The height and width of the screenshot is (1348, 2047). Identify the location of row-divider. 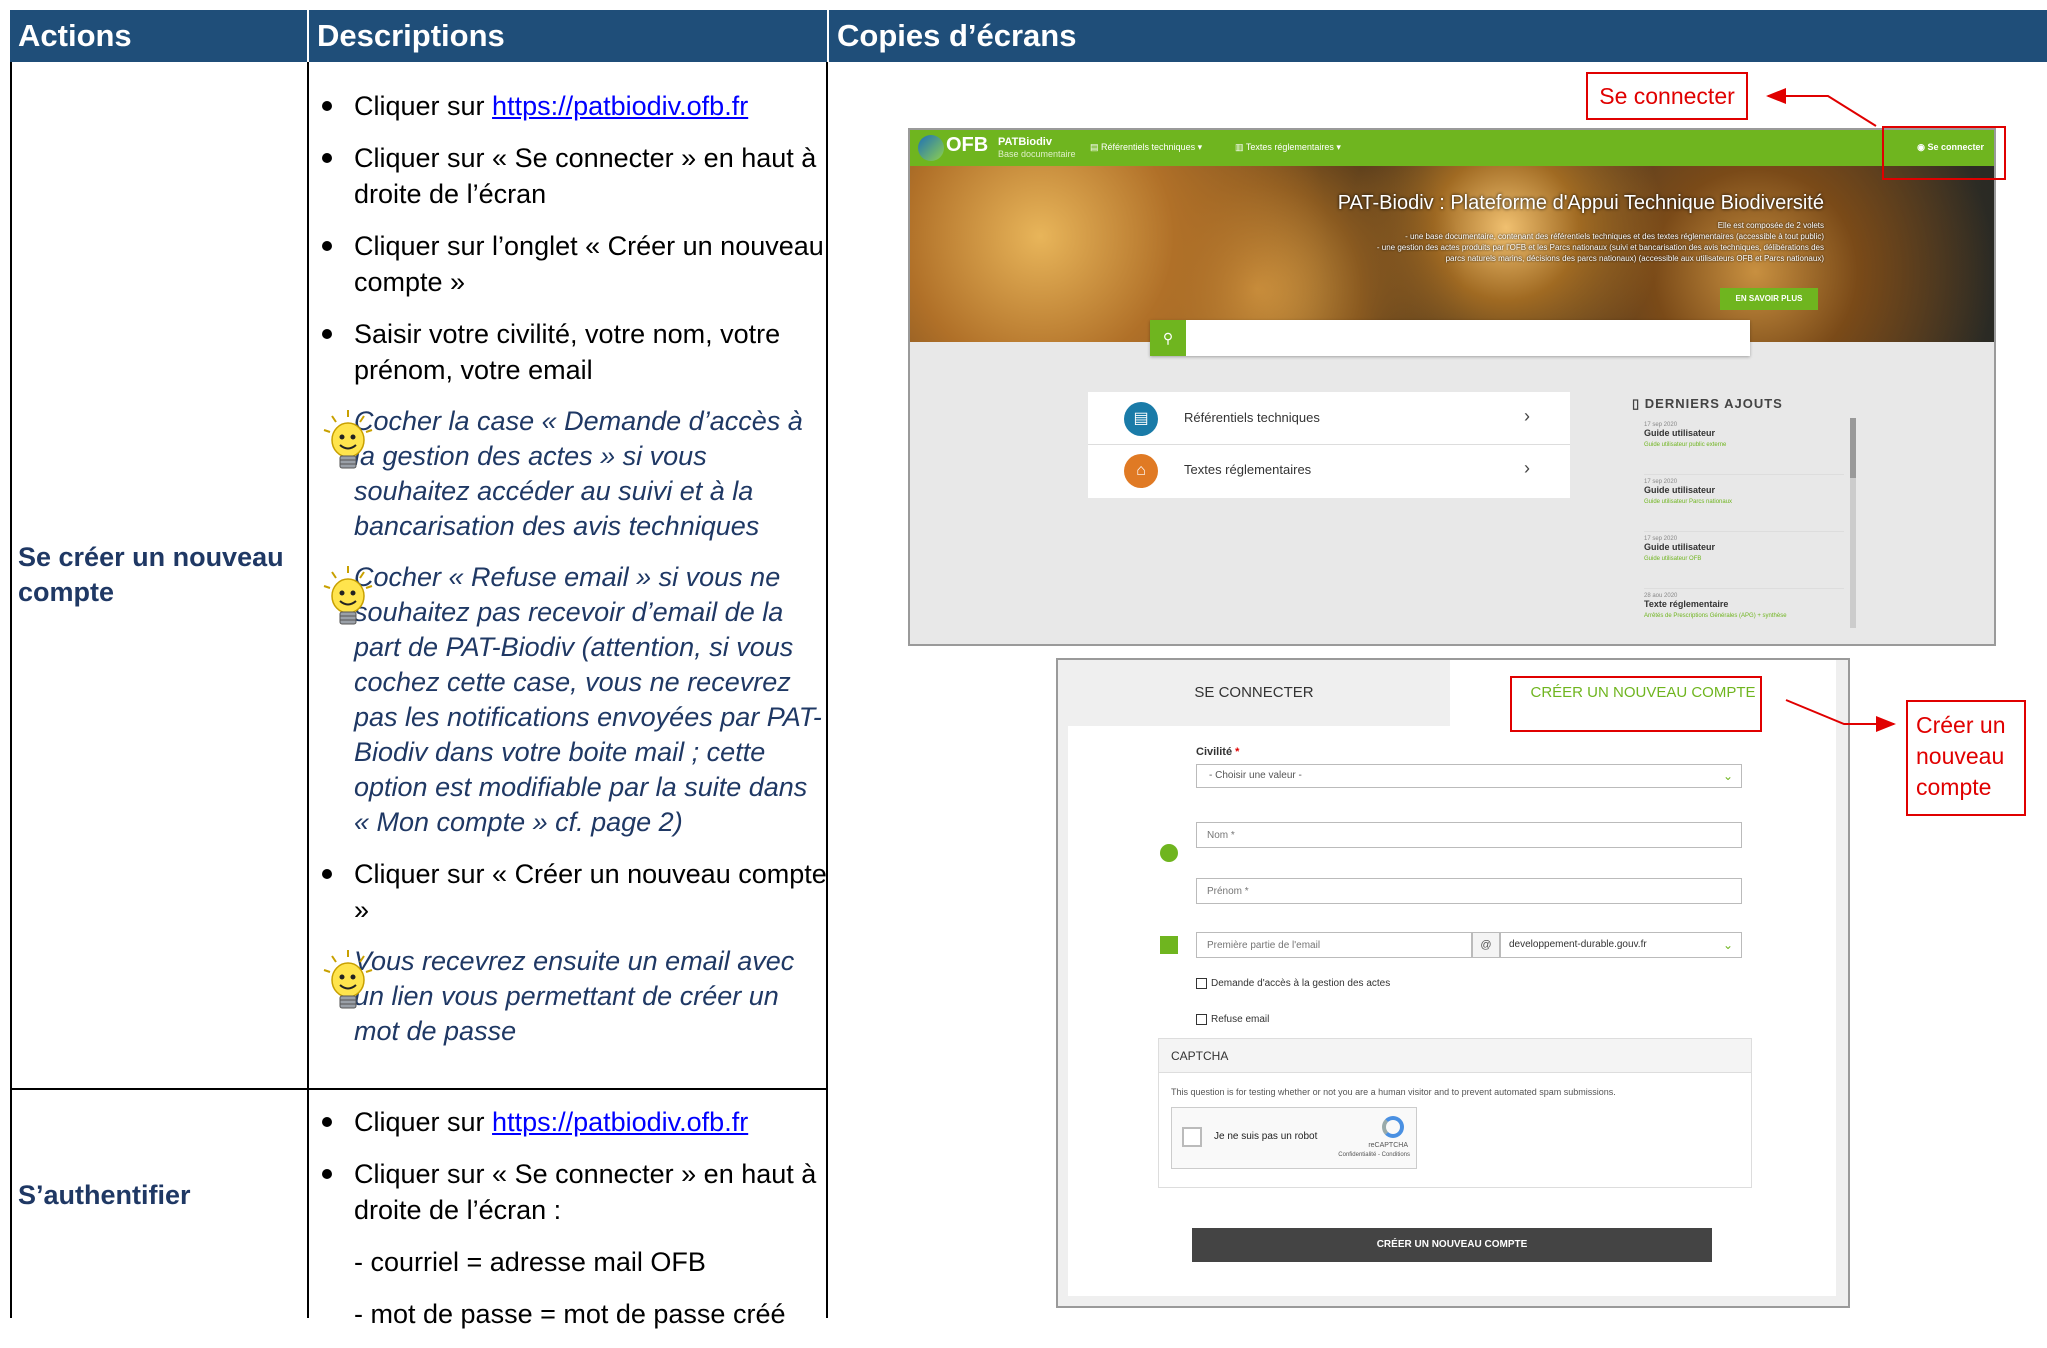
(419, 1089).